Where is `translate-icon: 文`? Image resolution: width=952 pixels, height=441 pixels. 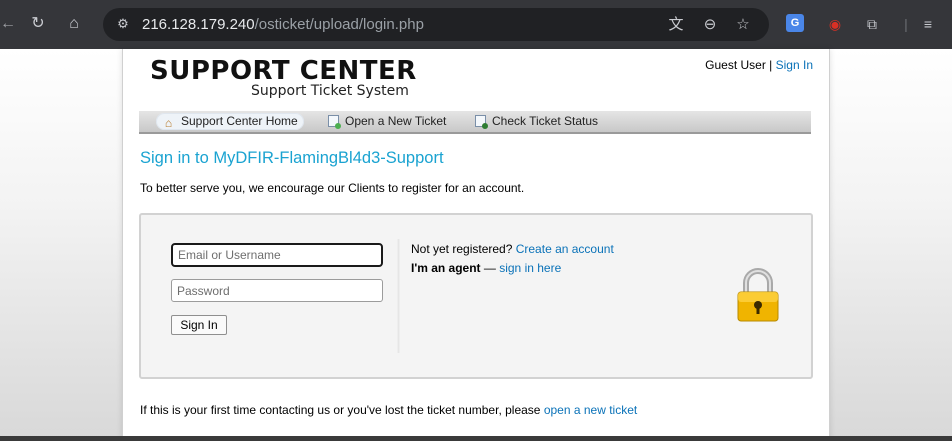 translate-icon: 文 is located at coordinates (676, 25).